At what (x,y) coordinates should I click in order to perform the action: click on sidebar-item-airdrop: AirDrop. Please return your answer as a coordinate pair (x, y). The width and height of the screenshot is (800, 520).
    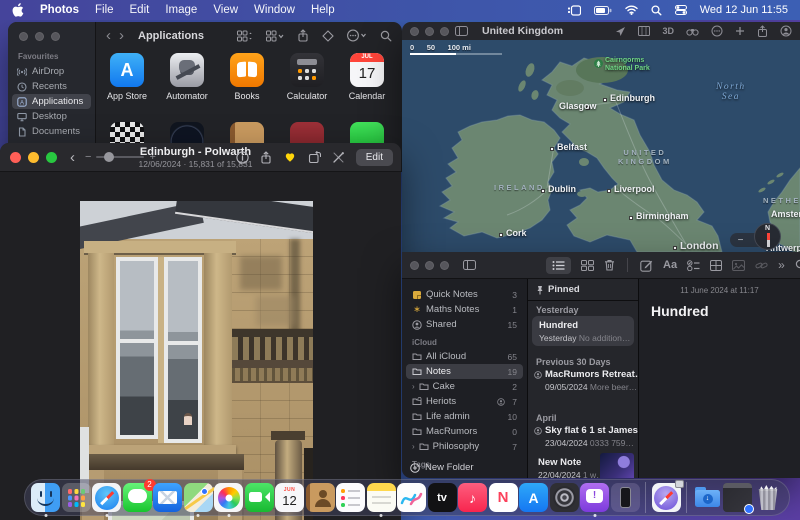
    Looking at the image, I should click on (51, 71).